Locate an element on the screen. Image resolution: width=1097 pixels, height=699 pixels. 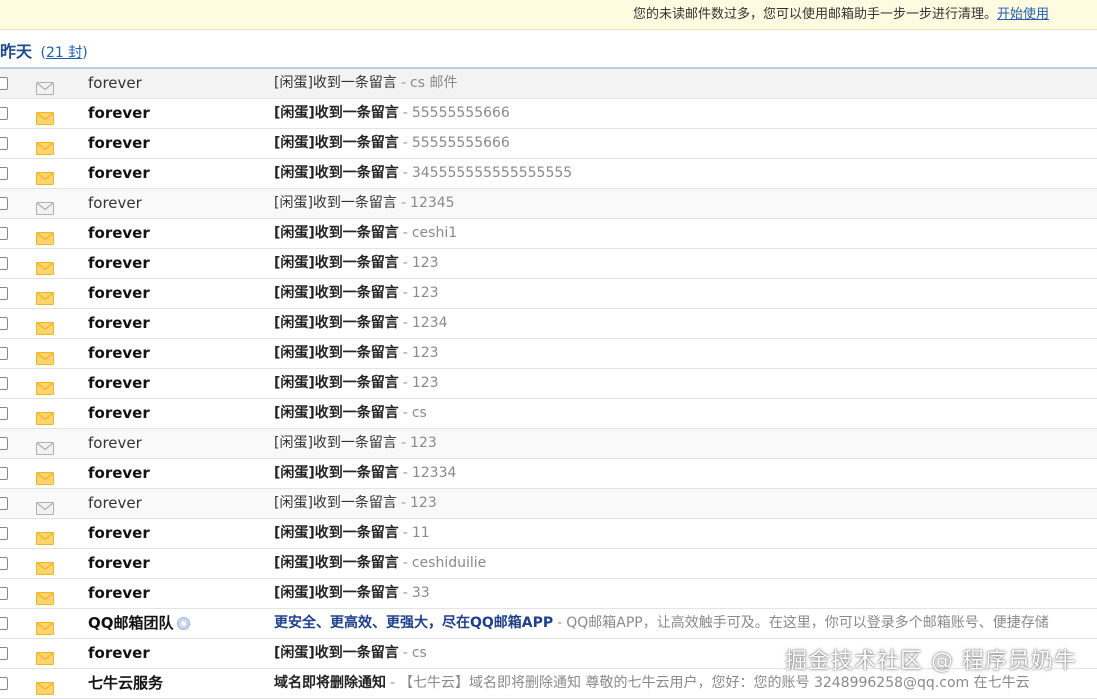
mail-subject-line: [闲蛋]收到一条留言 - cs 邮件 is located at coordinates (685, 83).